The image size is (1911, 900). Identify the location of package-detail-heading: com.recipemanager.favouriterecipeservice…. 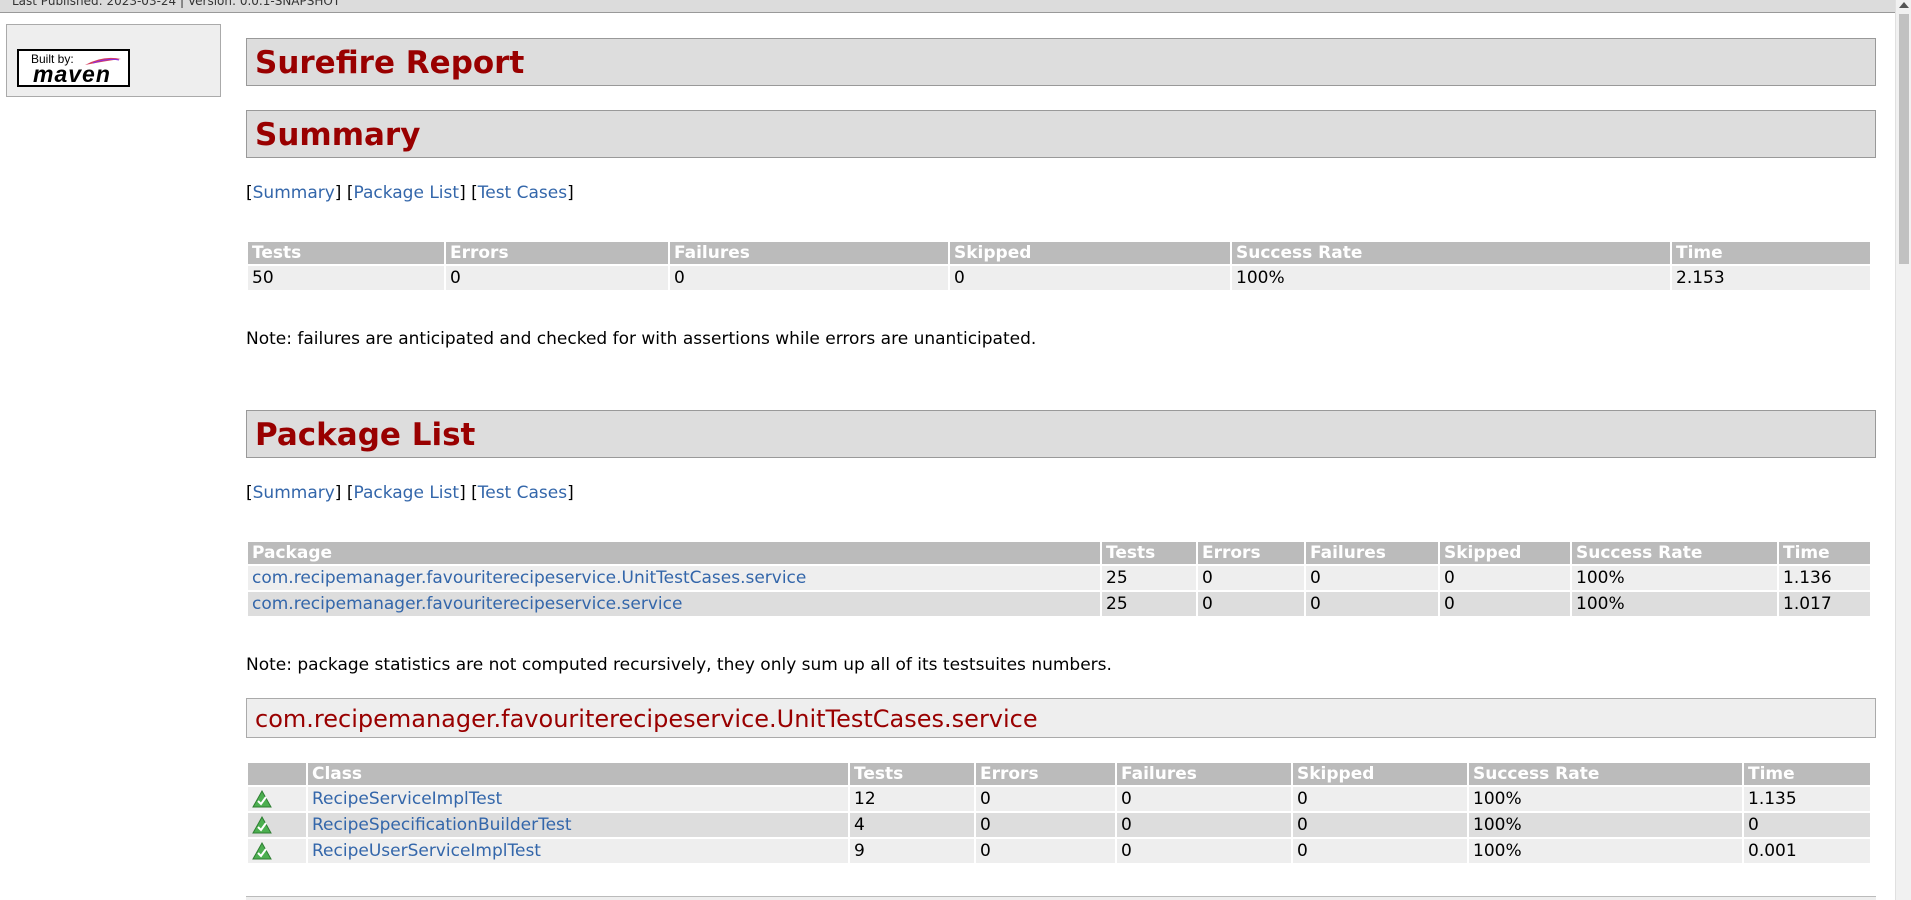
(1061, 718).